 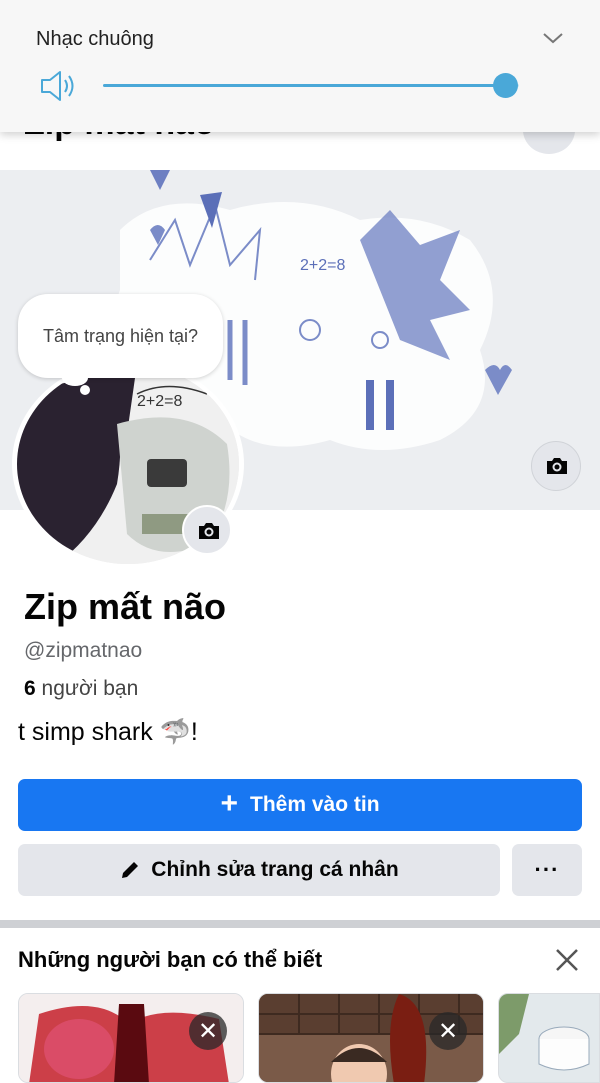 I want to click on avatar-camera-button, so click(x=207, y=530).